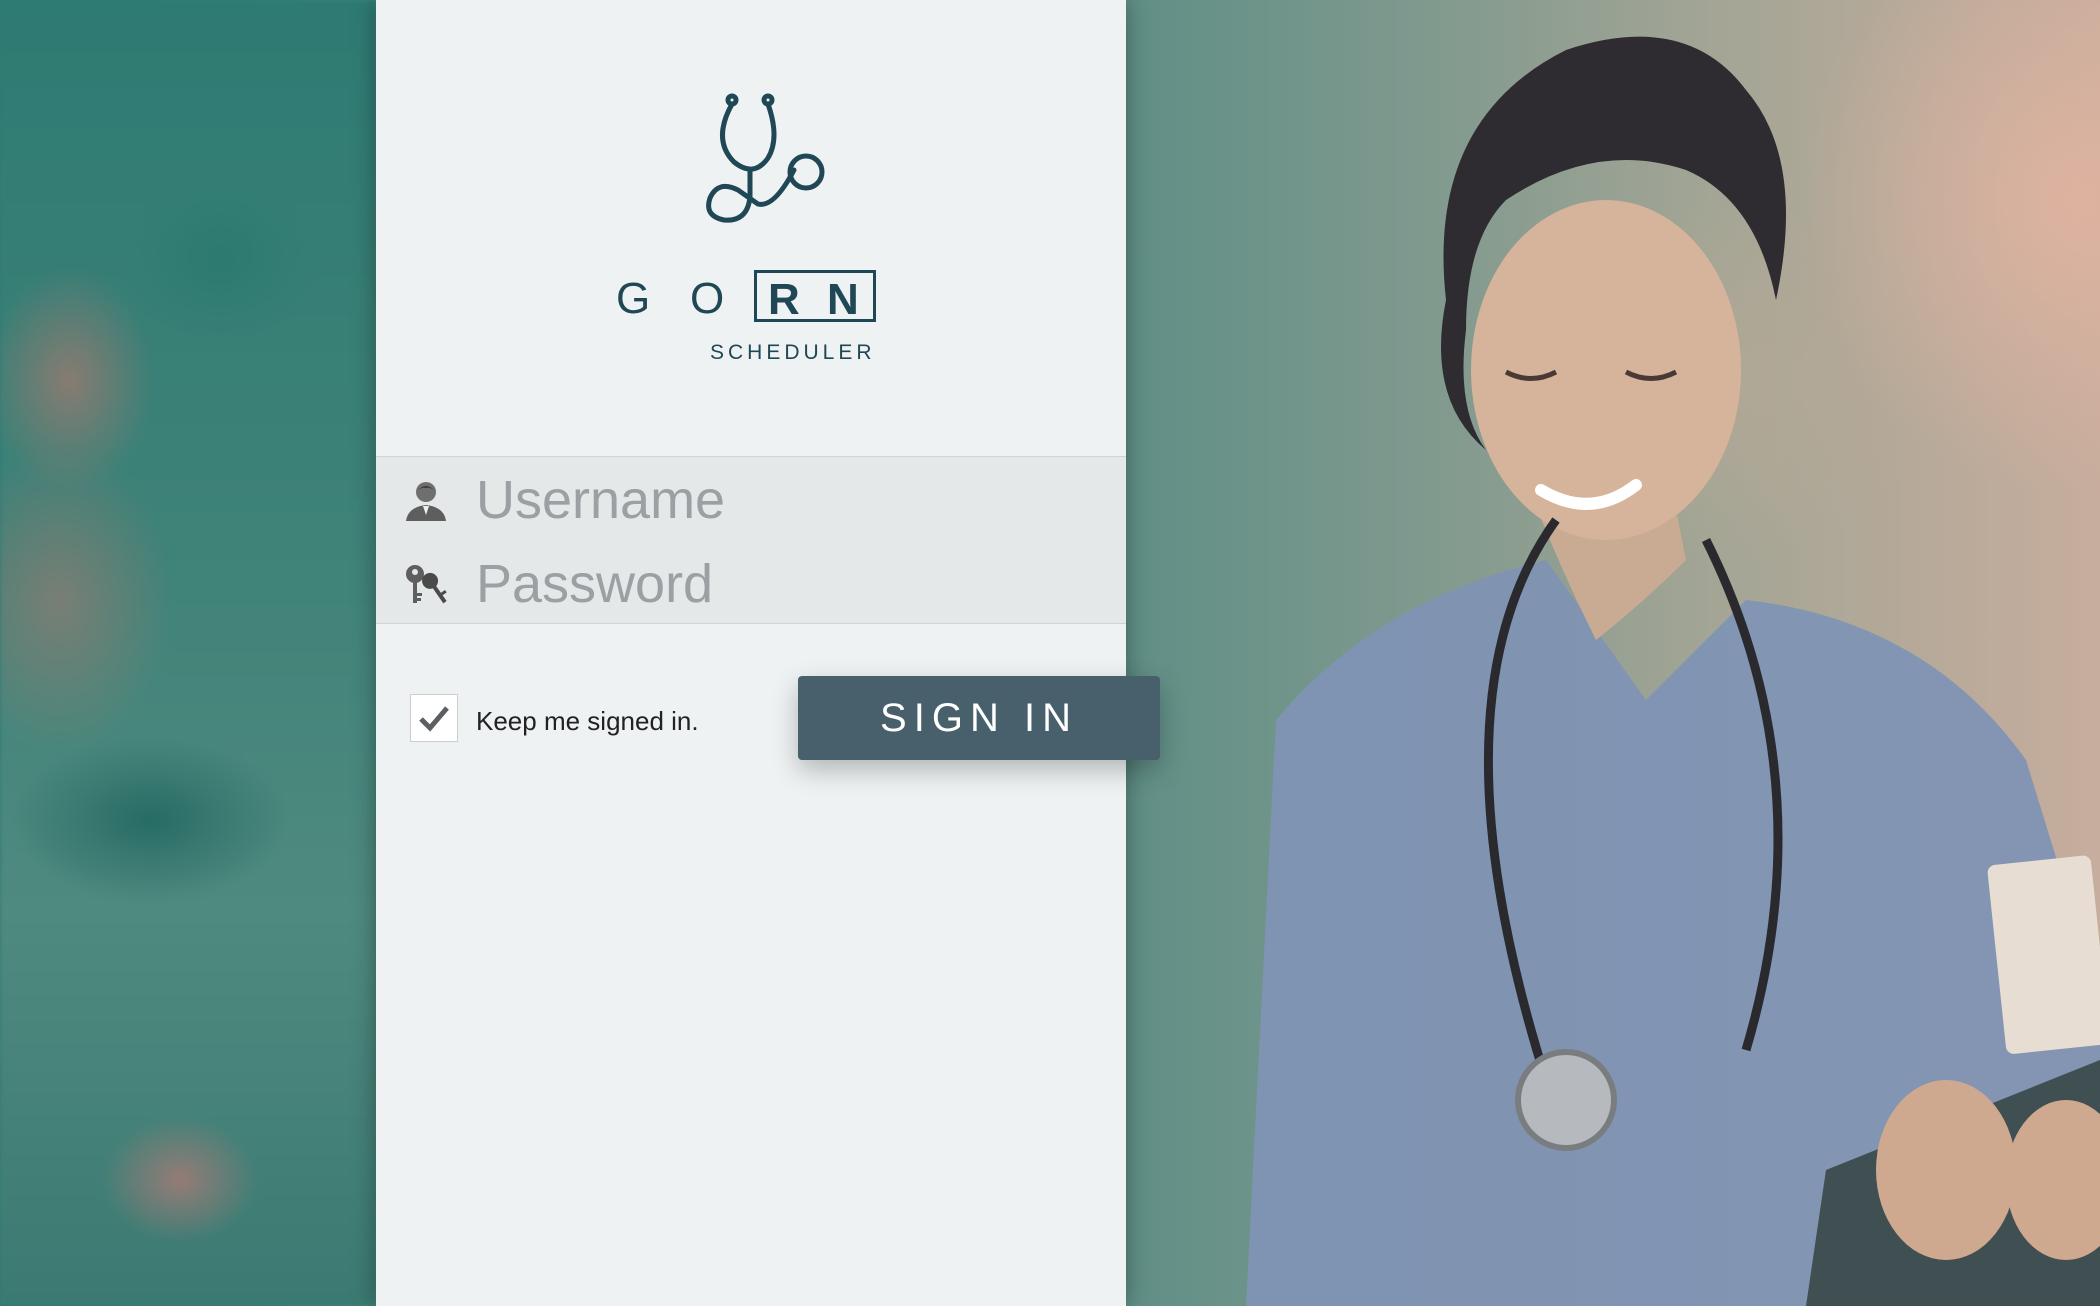 This screenshot has height=1306, width=2100. What do you see at coordinates (426, 584) in the screenshot?
I see `key-icon` at bounding box center [426, 584].